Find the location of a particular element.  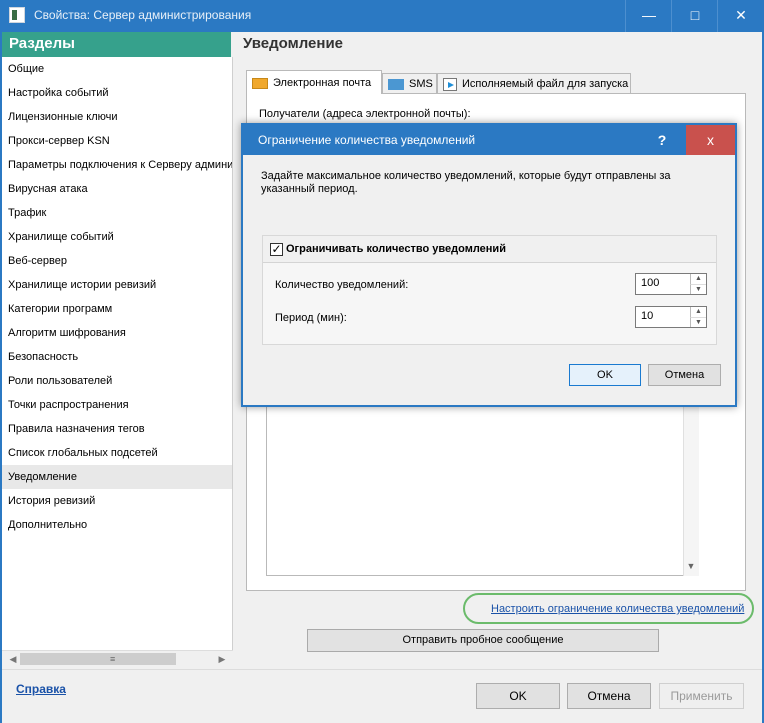

apply-button: Применить is located at coordinates (701, 696).